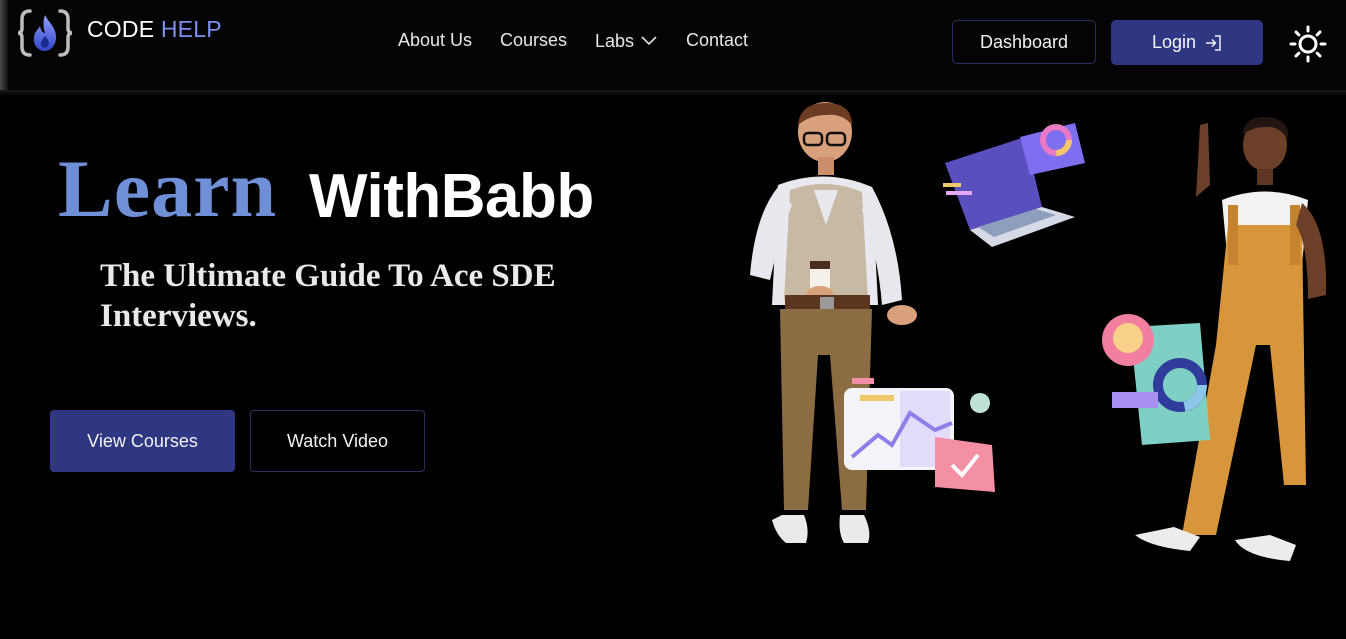 This screenshot has width=1346, height=639. I want to click on flame-braces-logo-icon, so click(45, 33).